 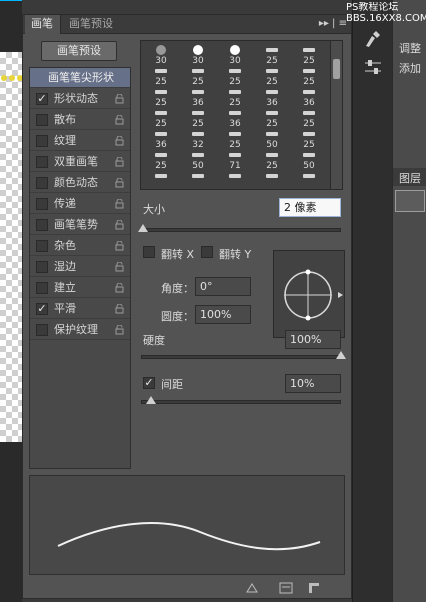 I want to click on brush-option-3: 纹理, so click(x=80, y=141).